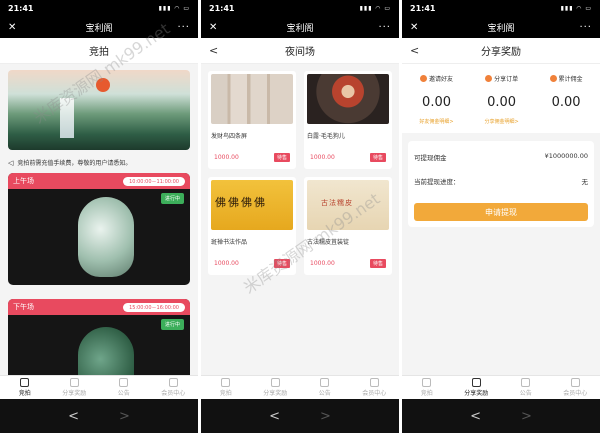  I want to click on speaker-icon: ◁, so click(11, 162).